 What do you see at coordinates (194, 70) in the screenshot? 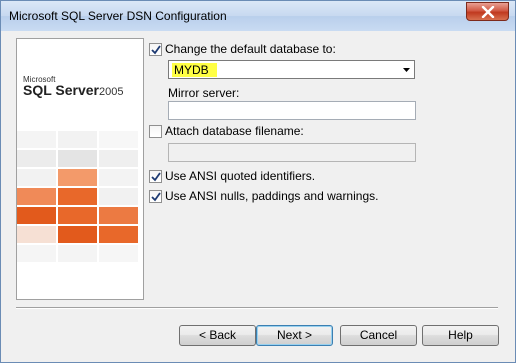
I see `default-database-value: MYDB` at bounding box center [194, 70].